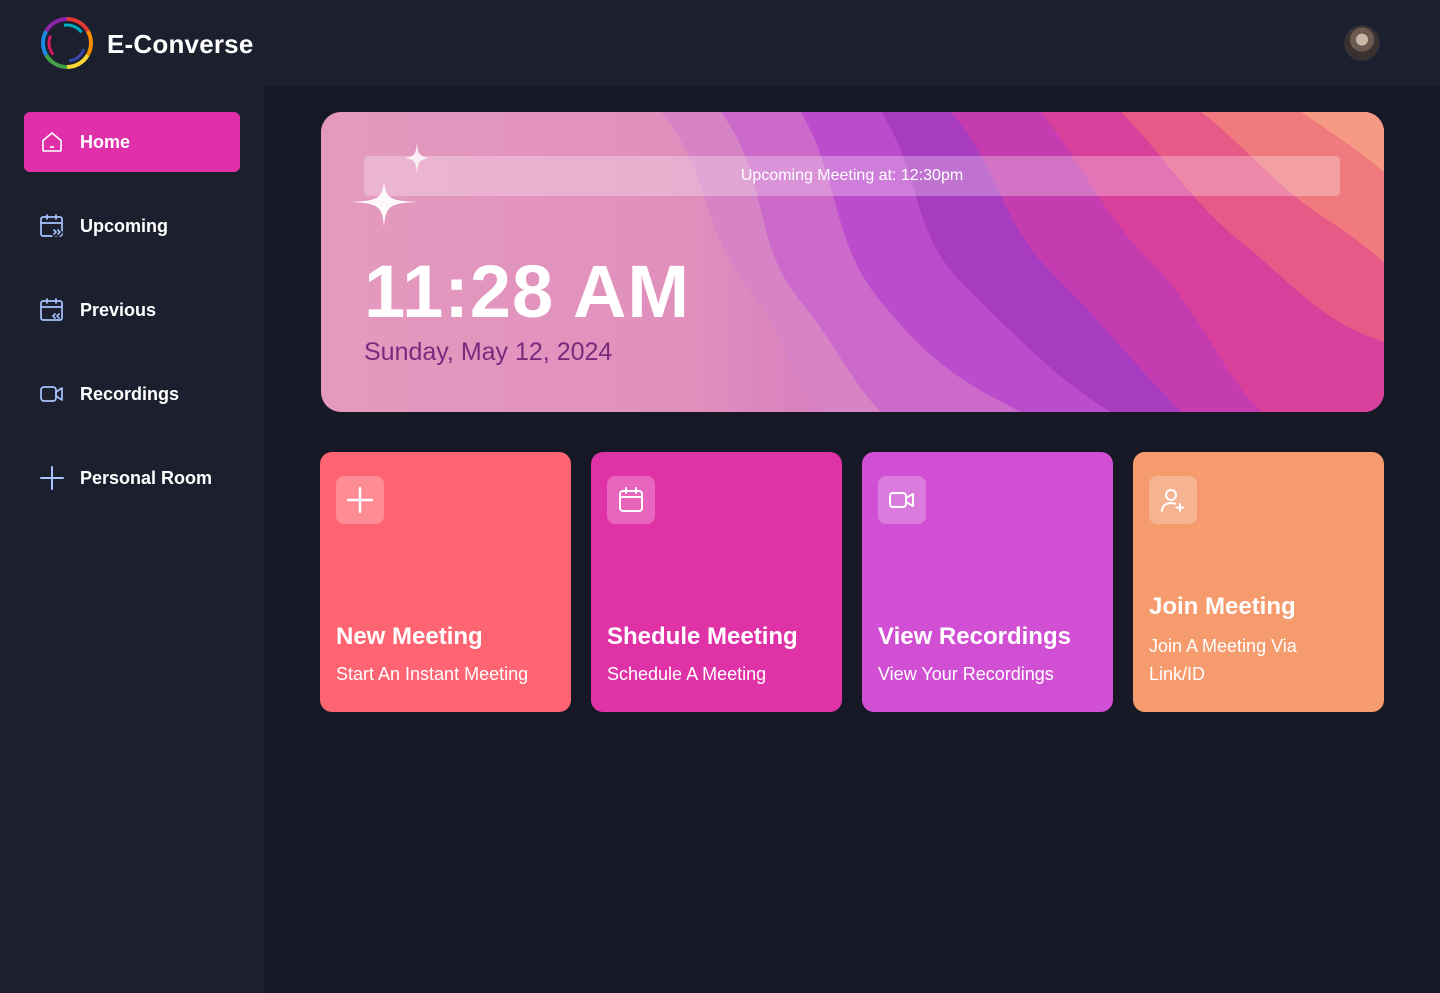 The image size is (1440, 993). I want to click on sidebar-item-home: Home, so click(132, 142).